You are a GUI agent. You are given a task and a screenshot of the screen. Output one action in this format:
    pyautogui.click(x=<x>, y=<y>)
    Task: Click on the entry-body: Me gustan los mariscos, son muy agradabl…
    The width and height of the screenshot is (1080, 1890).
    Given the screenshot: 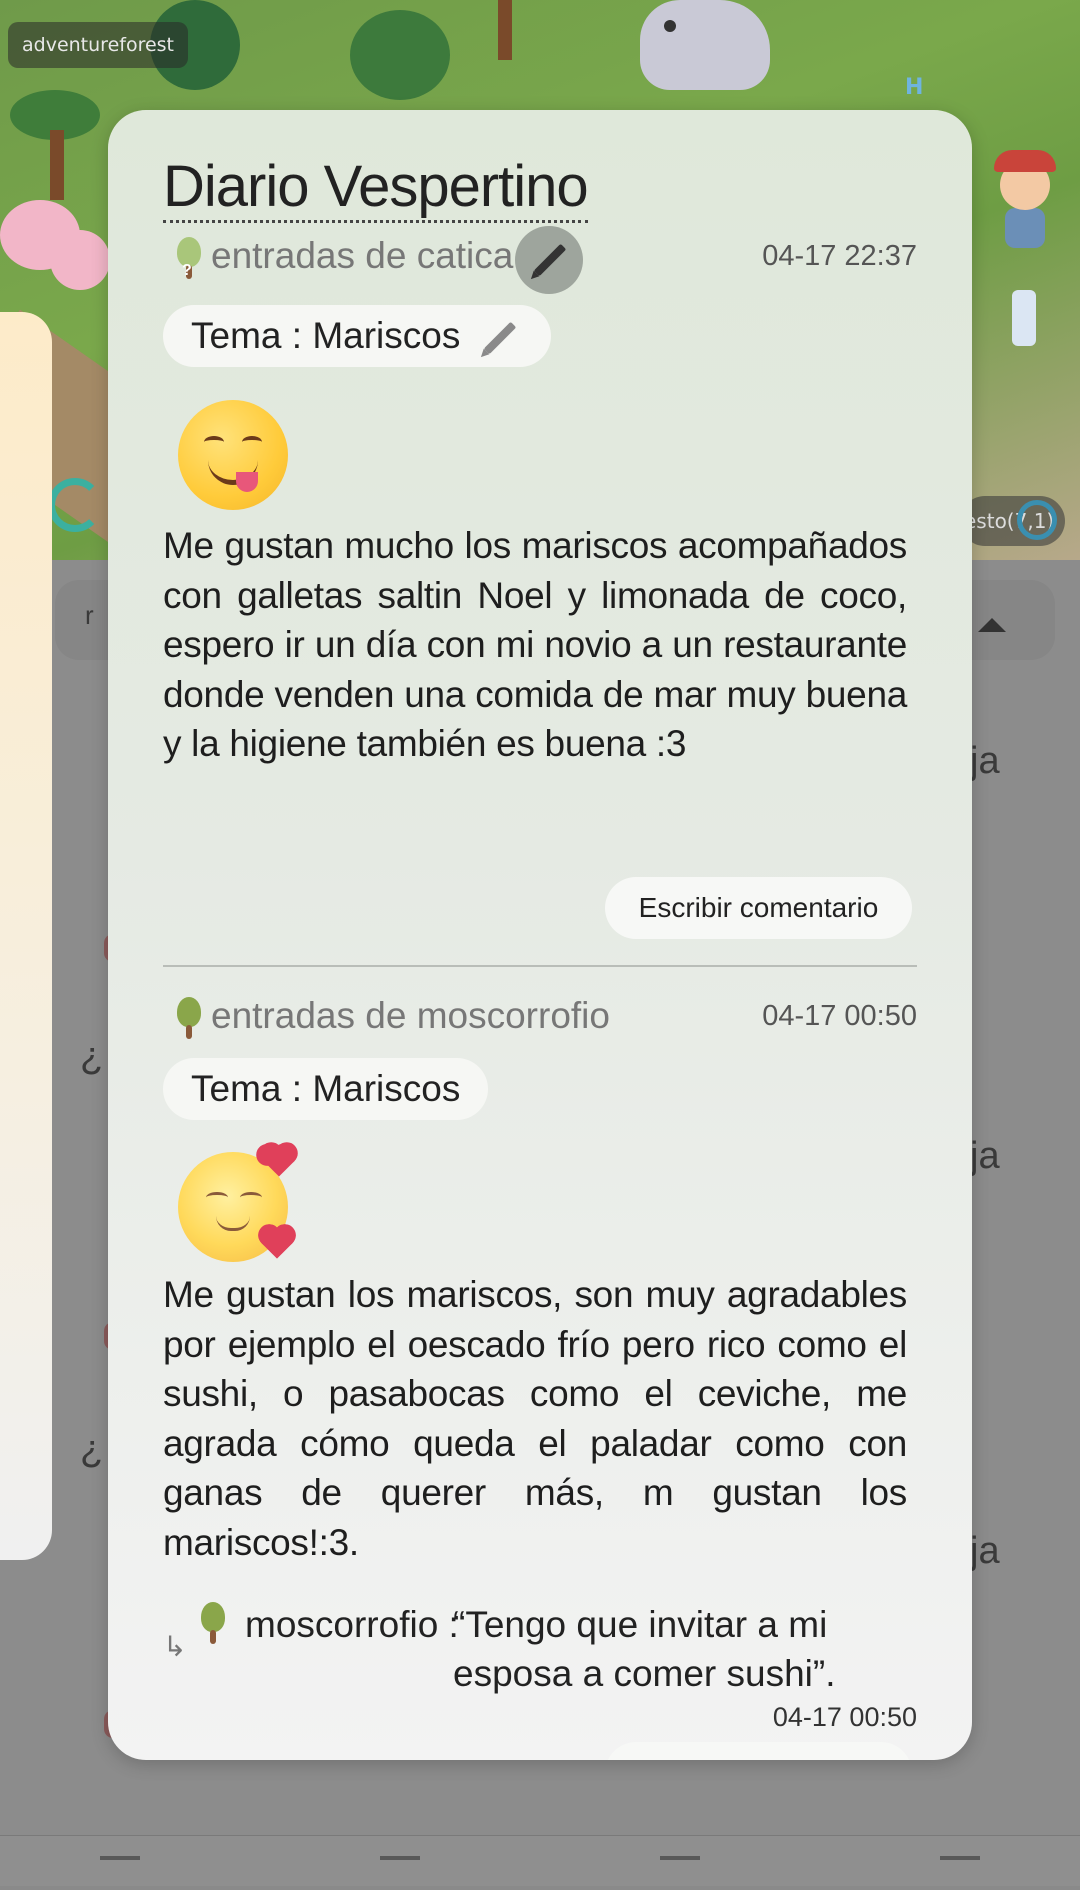 What is the action you would take?
    pyautogui.click(x=535, y=1418)
    